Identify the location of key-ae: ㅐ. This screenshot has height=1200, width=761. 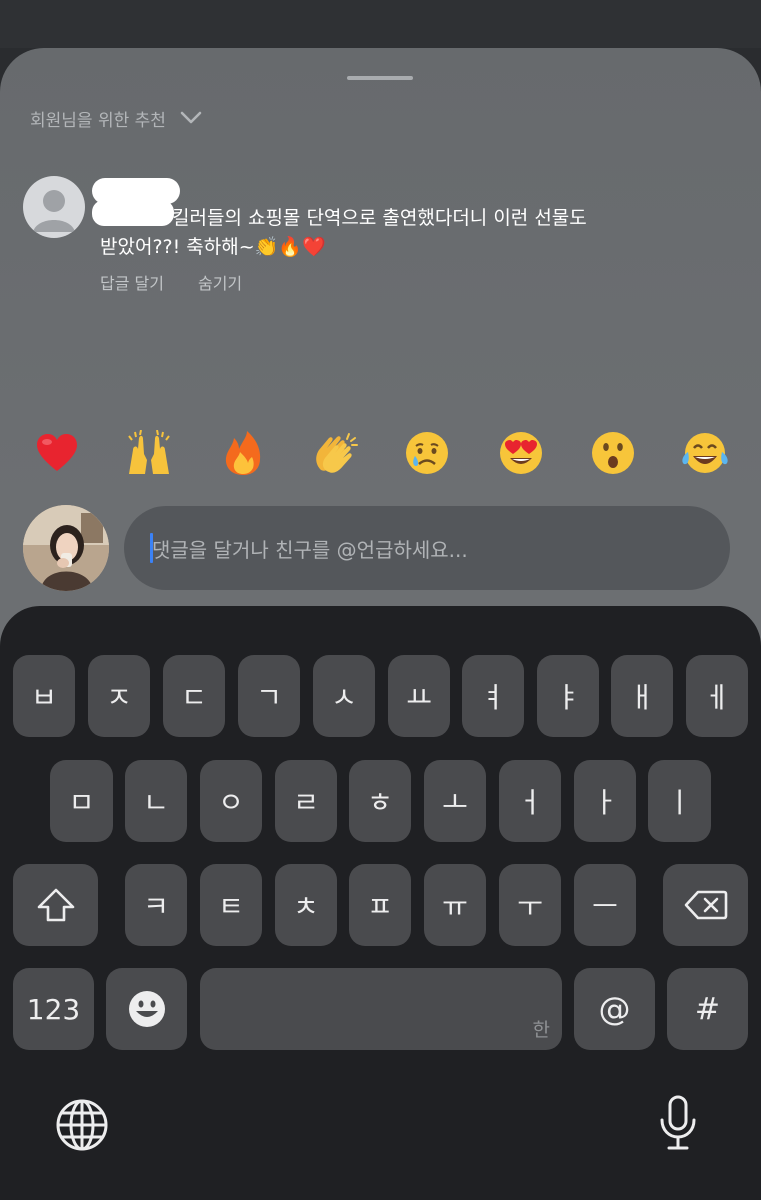
(642, 696).